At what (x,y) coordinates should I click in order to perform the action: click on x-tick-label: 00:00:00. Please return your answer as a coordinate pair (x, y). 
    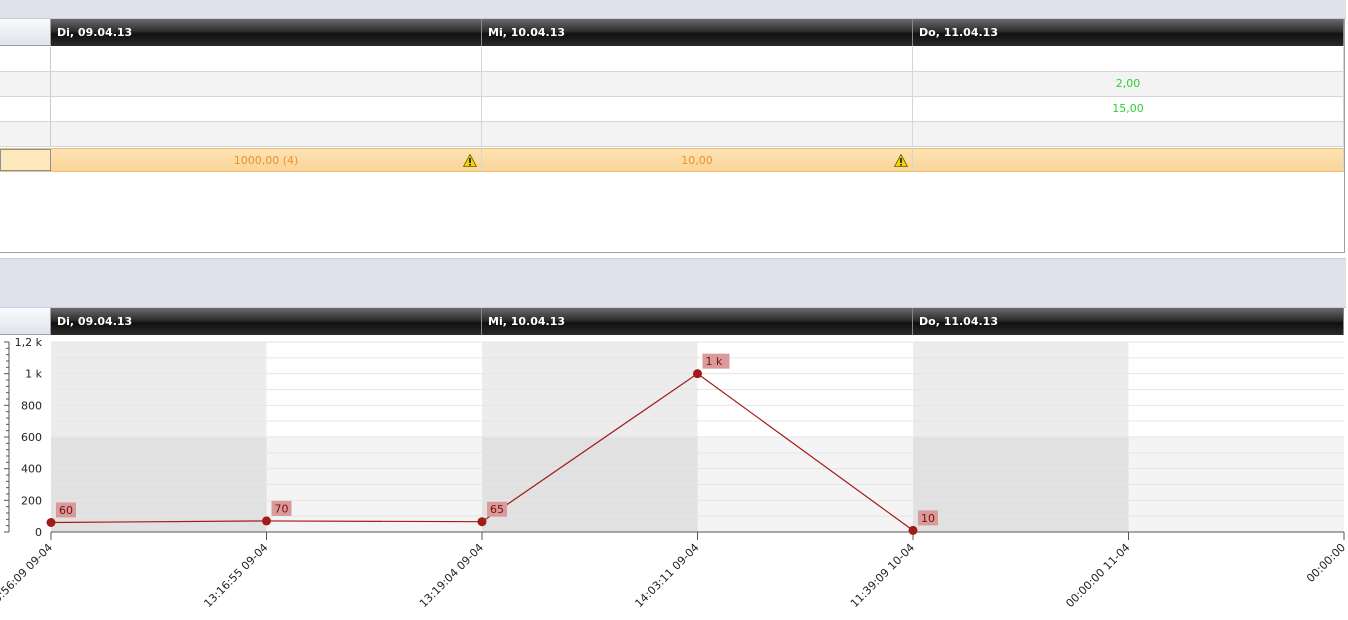
    Looking at the image, I should click on (1326, 563).